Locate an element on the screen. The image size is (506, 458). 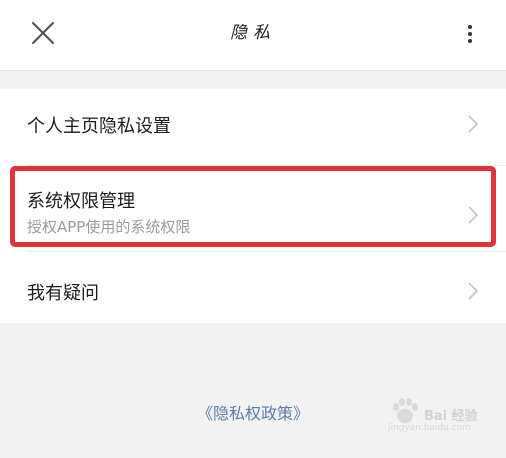
watermark: Bai 经验 jingyan.baidu.com is located at coordinates (443, 417).